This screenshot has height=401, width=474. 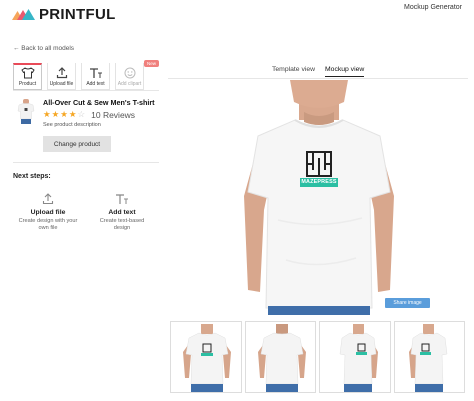 I want to click on top-bar: PRINTFUL Mockup Generator, so click(x=237, y=15).